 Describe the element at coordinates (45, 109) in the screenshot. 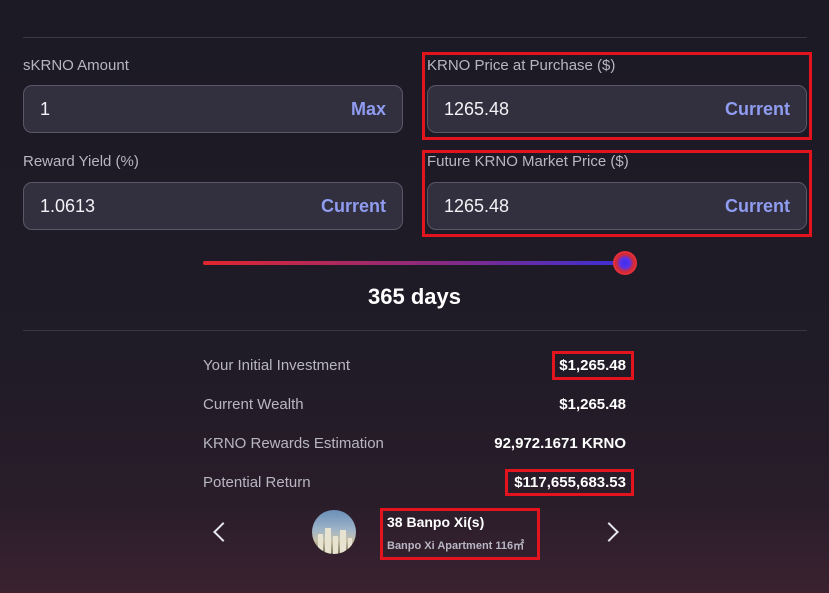

I see `skrno-amount-value: 1` at that location.